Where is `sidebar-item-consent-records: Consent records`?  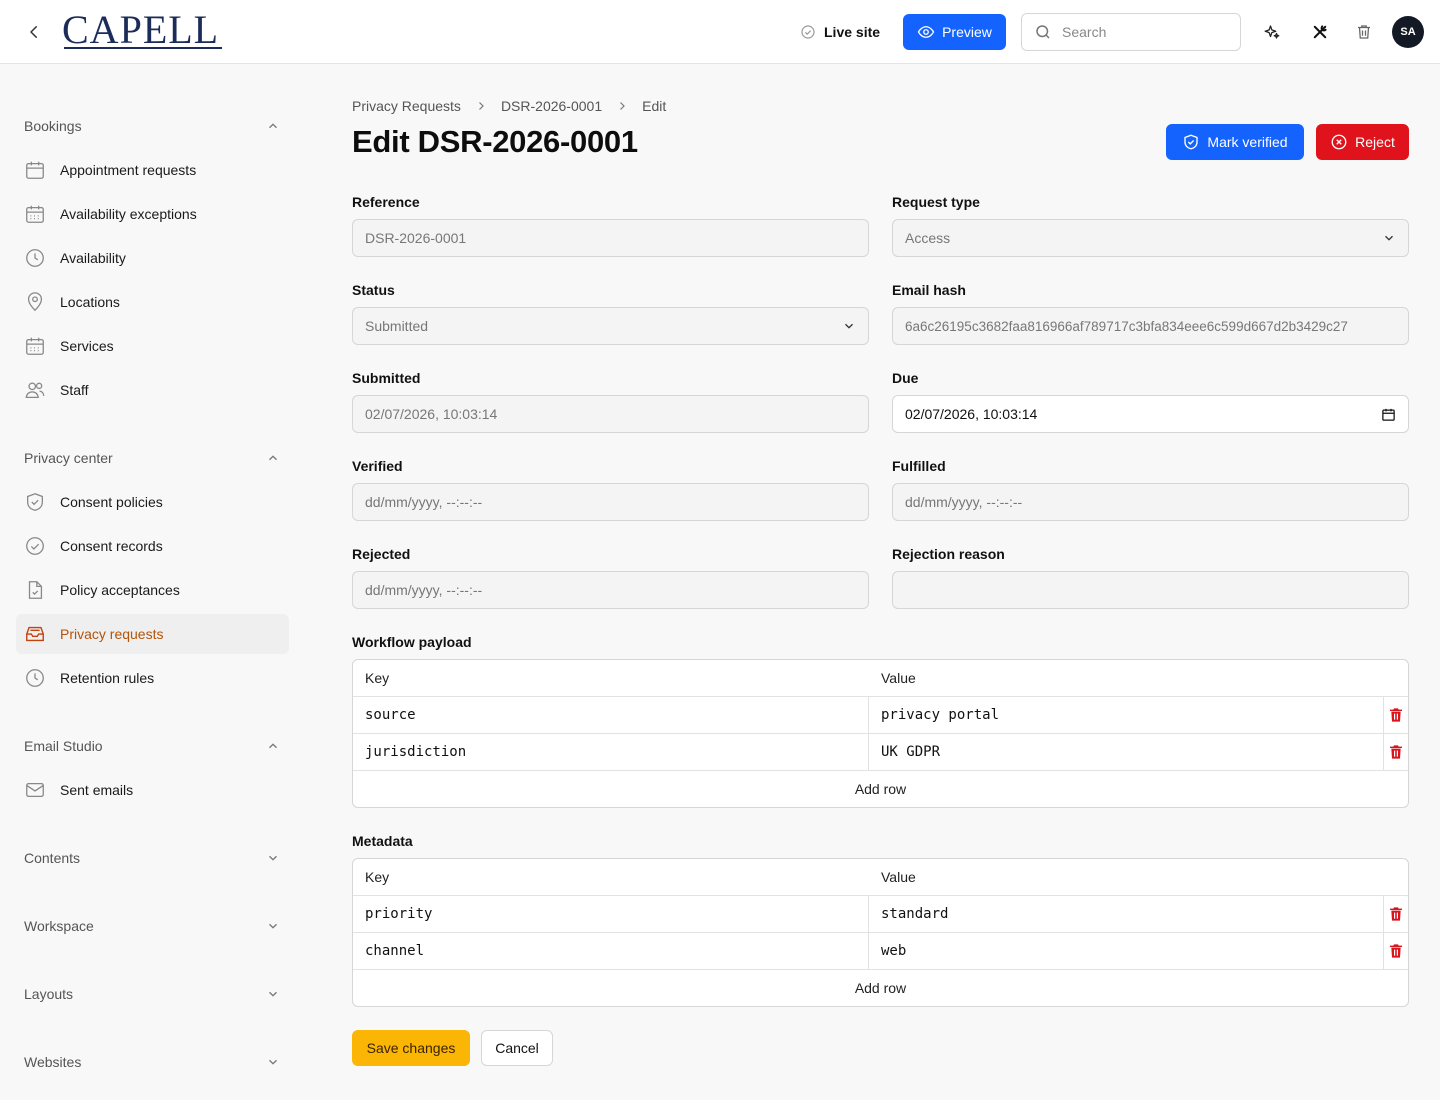
sidebar-item-consent-records: Consent records is located at coordinates (152, 546).